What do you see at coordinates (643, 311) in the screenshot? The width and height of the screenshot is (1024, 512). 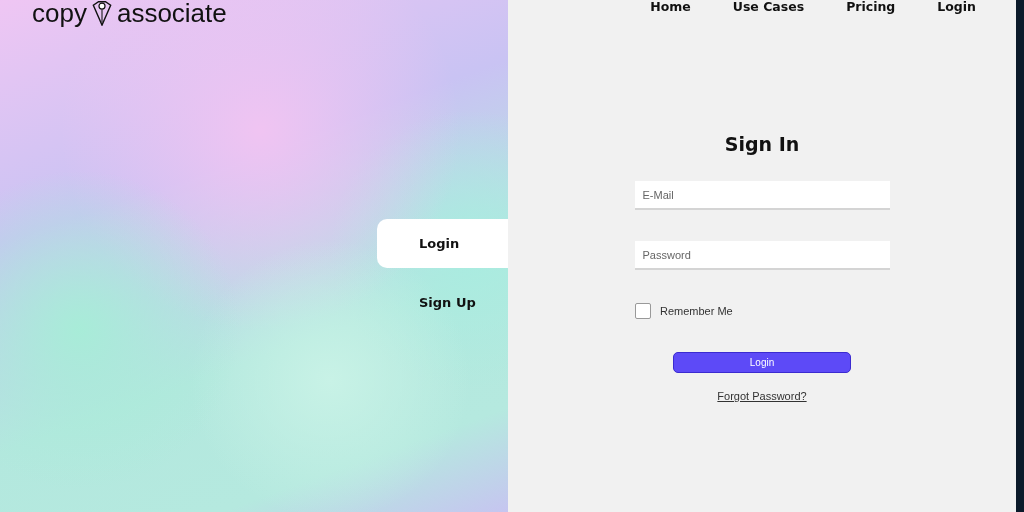 I see `checkbox` at bounding box center [643, 311].